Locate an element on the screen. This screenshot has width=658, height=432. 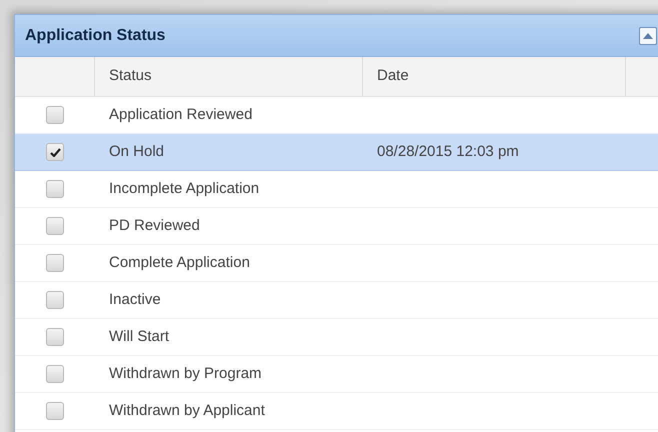
status-cell-text: PD Reviewed is located at coordinates (154, 226).